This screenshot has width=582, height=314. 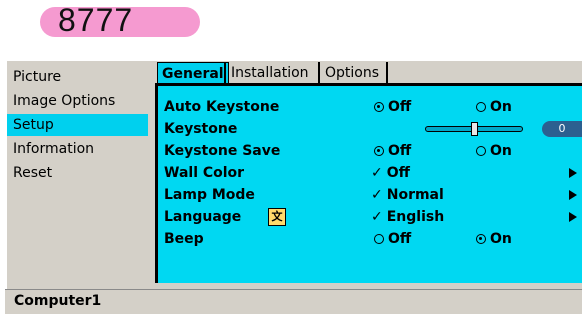 What do you see at coordinates (77, 173) in the screenshot?
I see `sidebar-item-reset: Reset` at bounding box center [77, 173].